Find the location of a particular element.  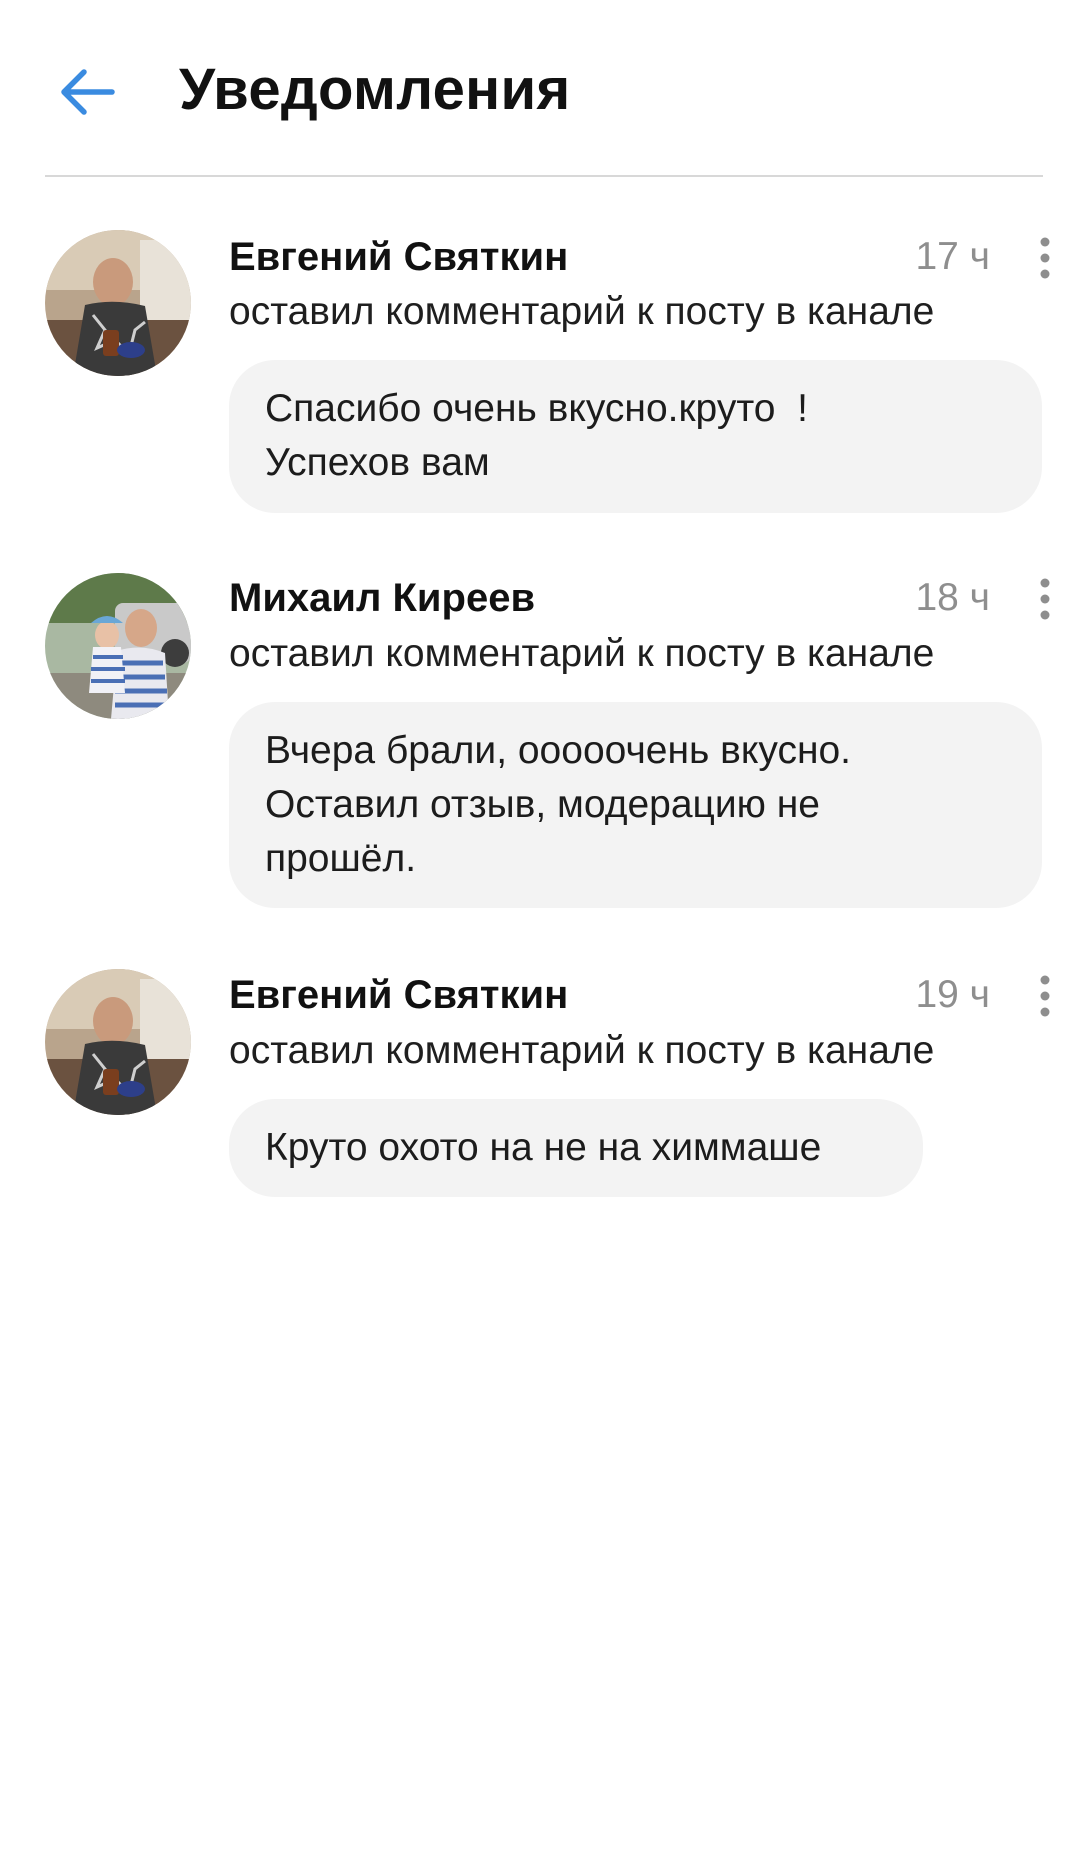

arrow-left-icon is located at coordinates (88, 92).